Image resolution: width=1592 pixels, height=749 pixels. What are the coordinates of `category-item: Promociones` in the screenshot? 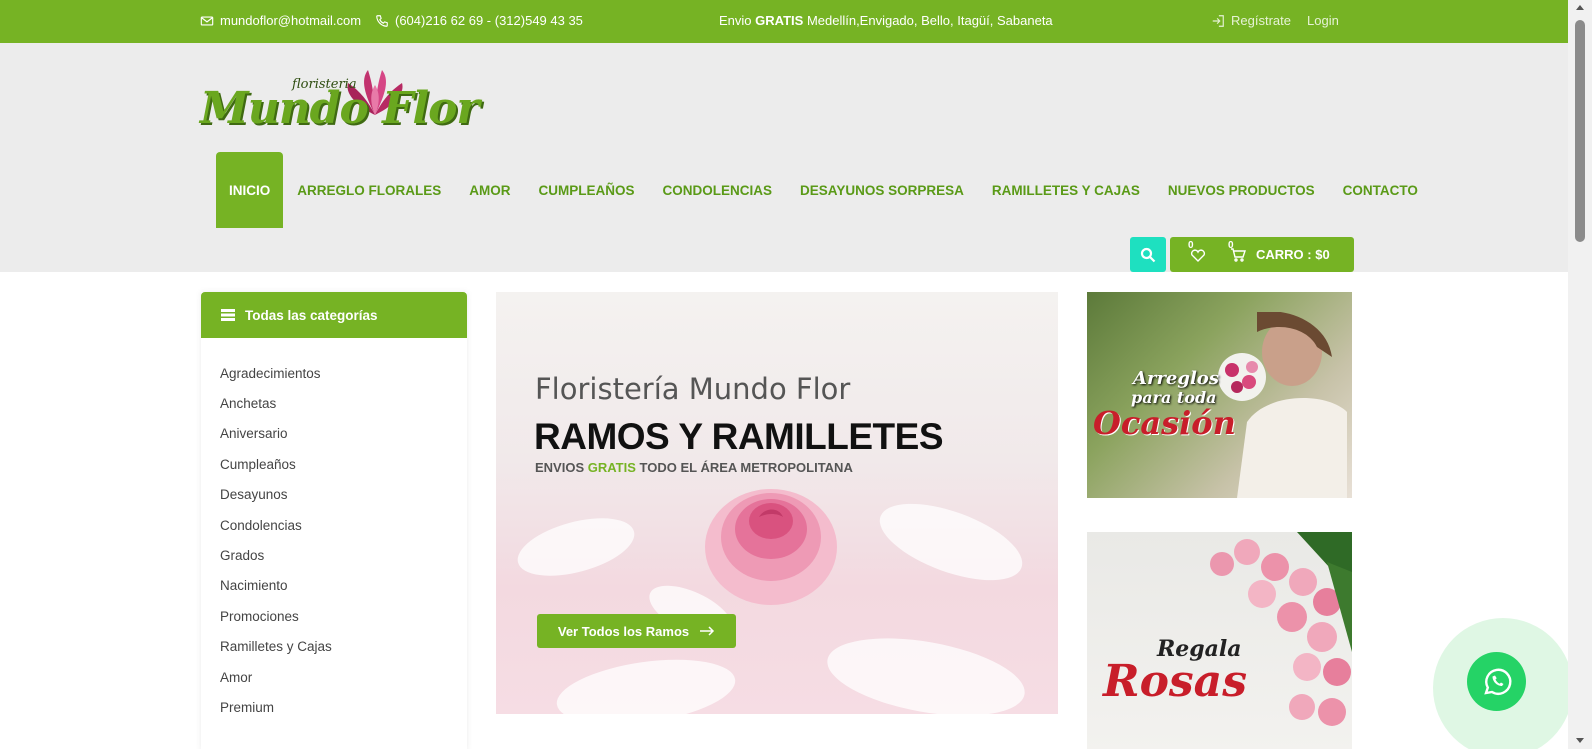 It's located at (334, 616).